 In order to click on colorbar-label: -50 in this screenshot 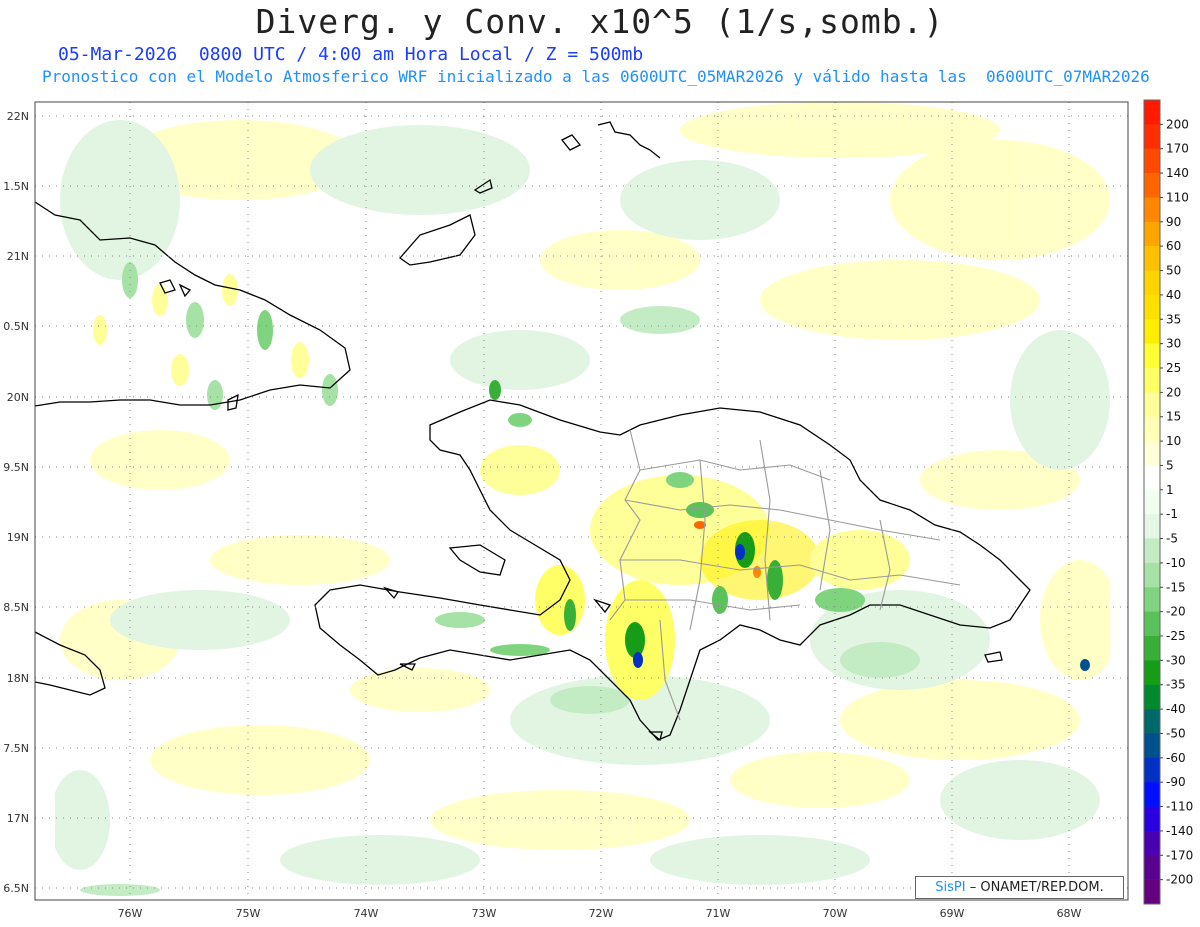, I will do `click(1176, 733)`.